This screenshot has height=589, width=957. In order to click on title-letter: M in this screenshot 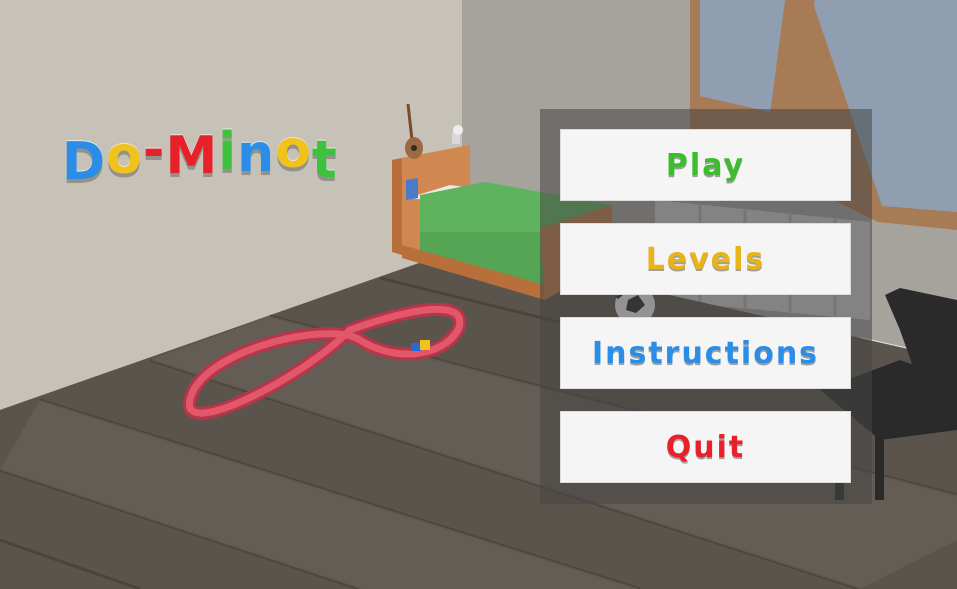, I will do `click(192, 156)`.